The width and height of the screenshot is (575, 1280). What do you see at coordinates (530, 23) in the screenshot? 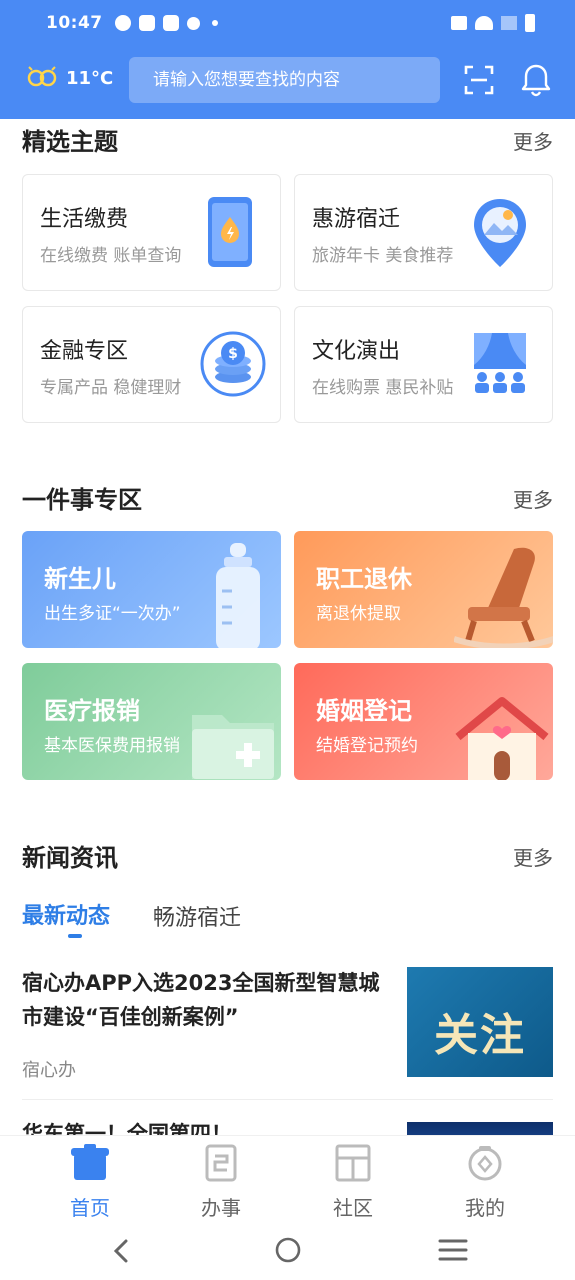
I see `battery-icon` at bounding box center [530, 23].